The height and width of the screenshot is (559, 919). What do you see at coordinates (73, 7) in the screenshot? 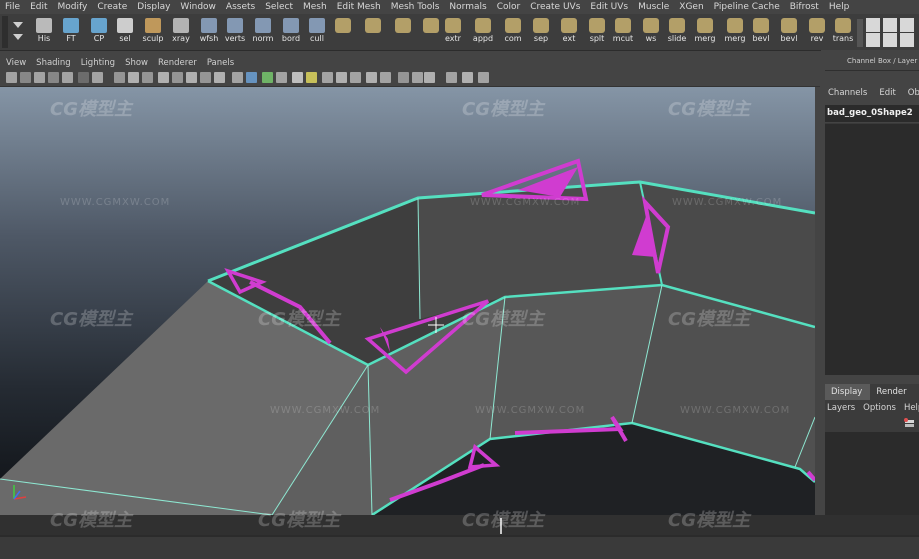
I see `menu-modify: Modify` at bounding box center [73, 7].